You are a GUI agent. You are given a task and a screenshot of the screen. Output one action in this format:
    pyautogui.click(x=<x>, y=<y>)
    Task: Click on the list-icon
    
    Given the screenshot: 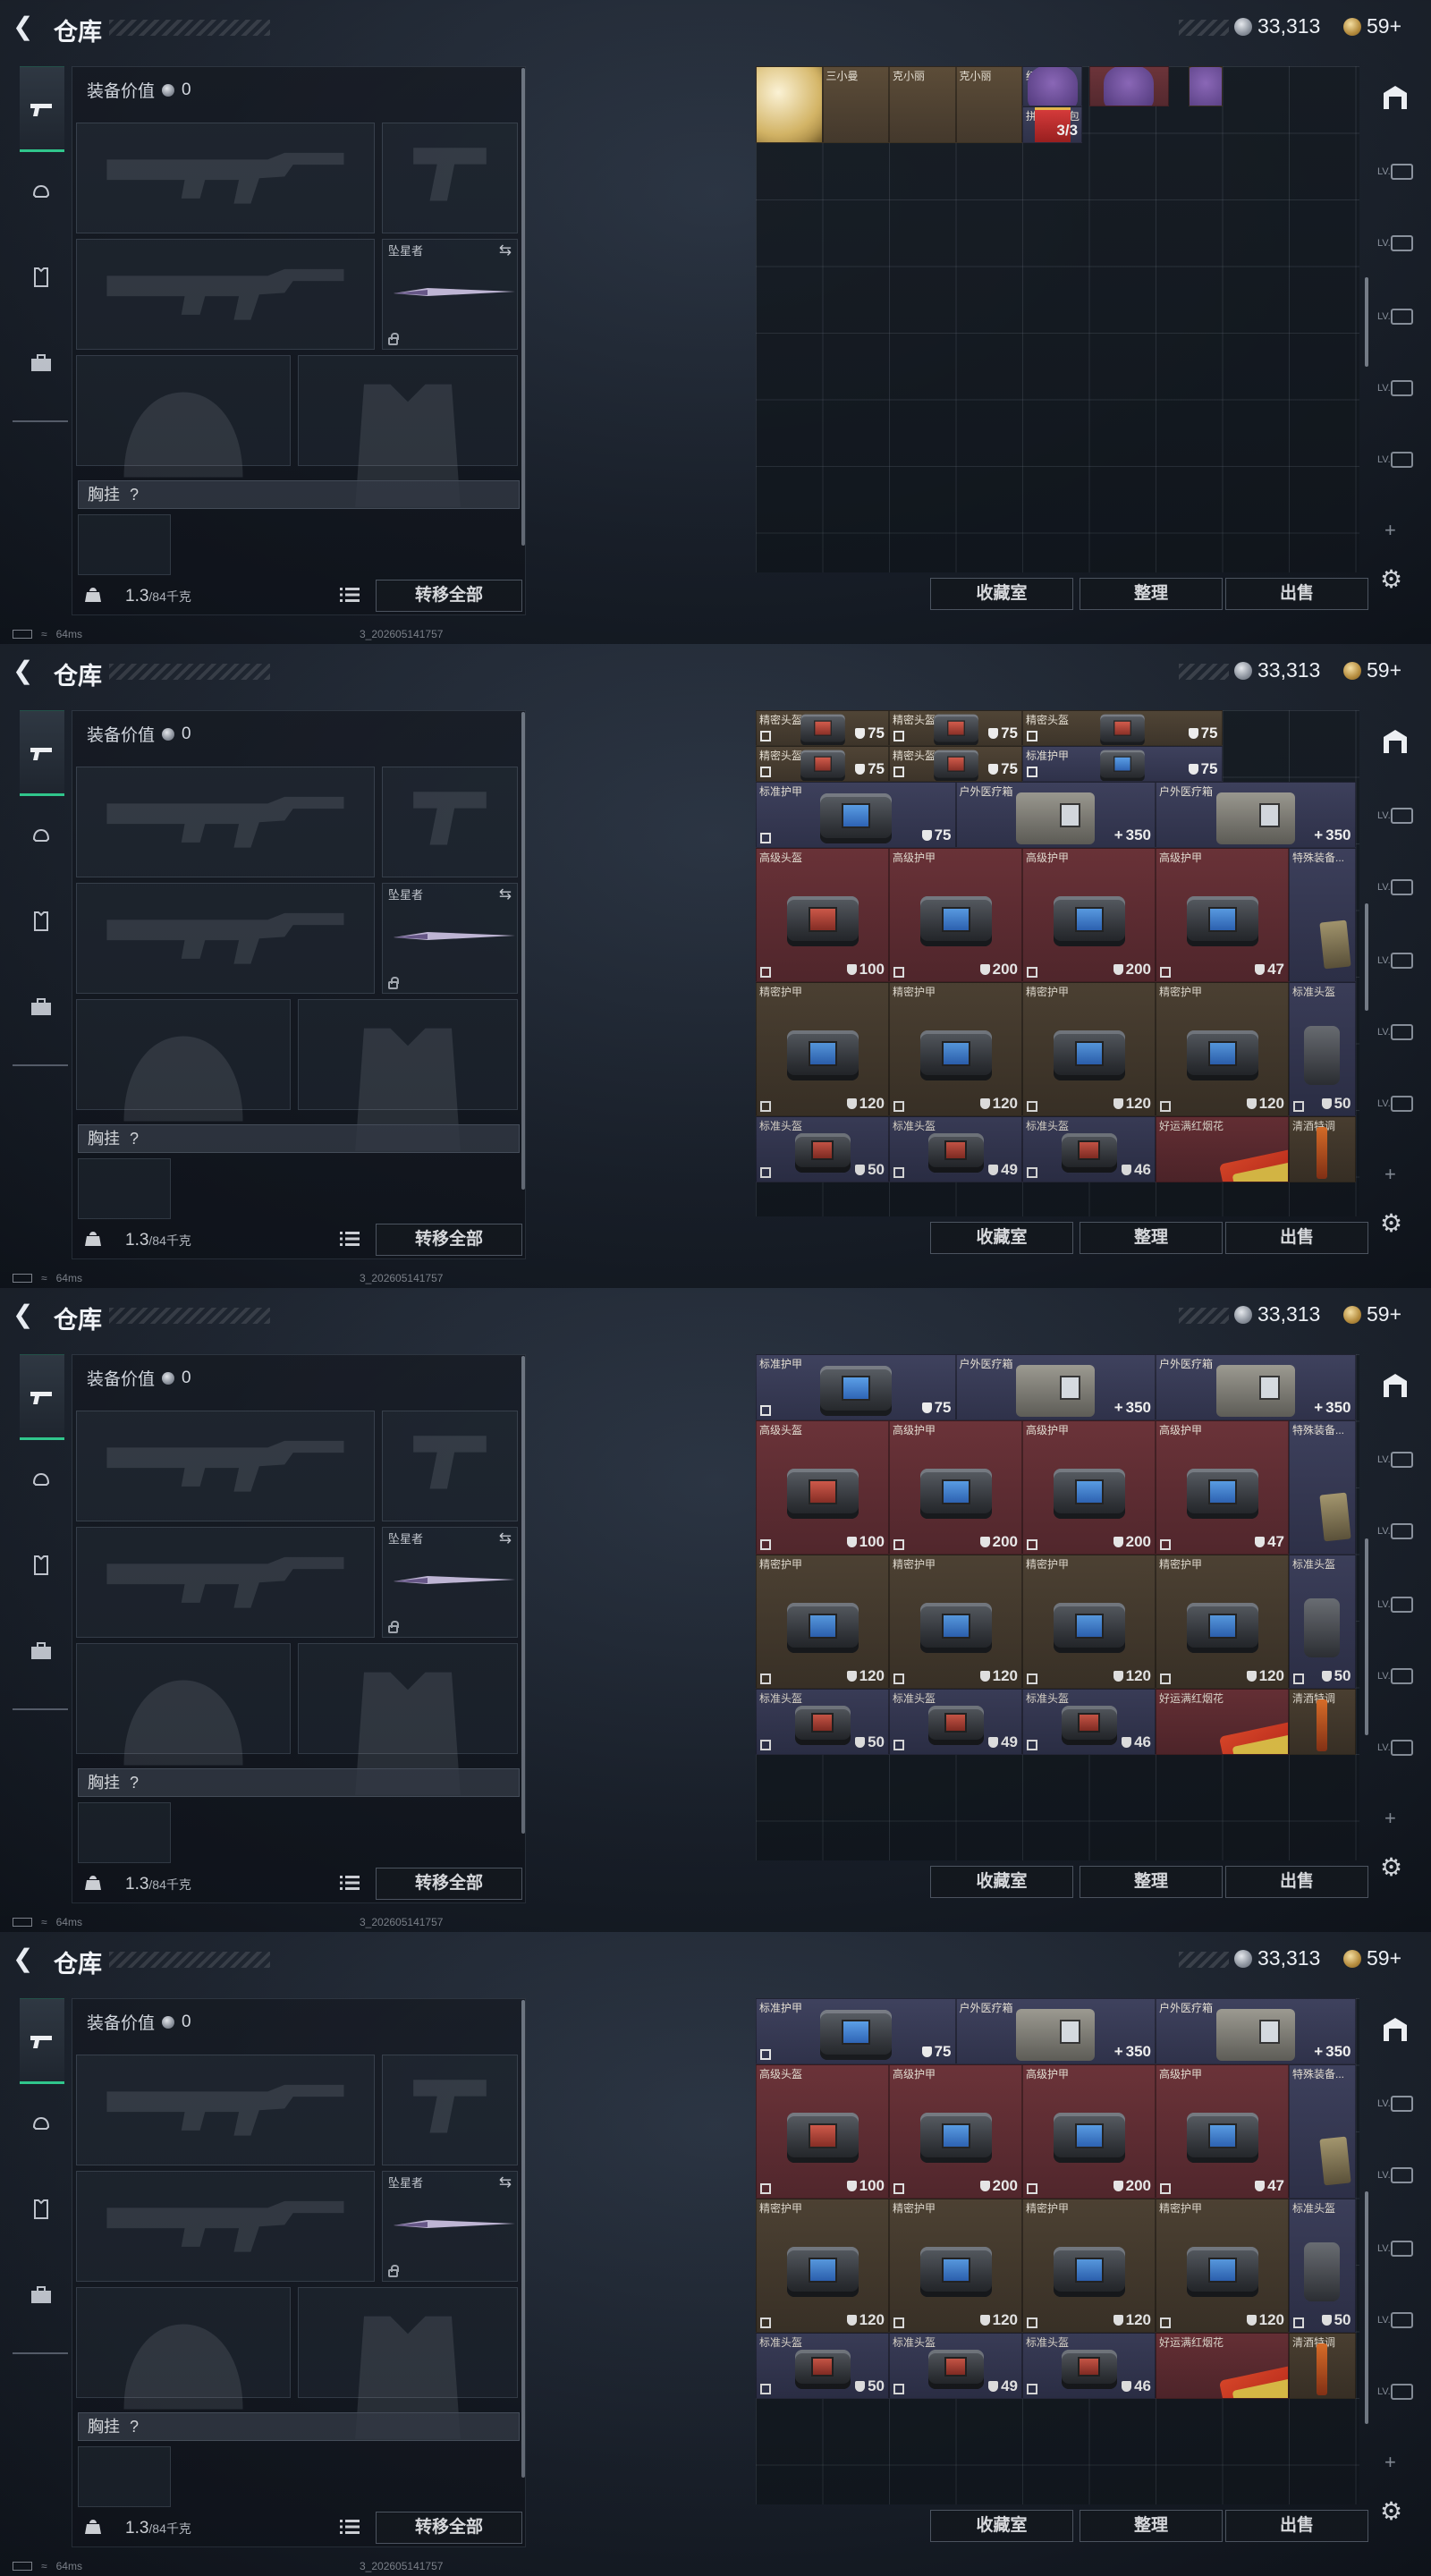 What is the action you would take?
    pyautogui.click(x=350, y=1239)
    